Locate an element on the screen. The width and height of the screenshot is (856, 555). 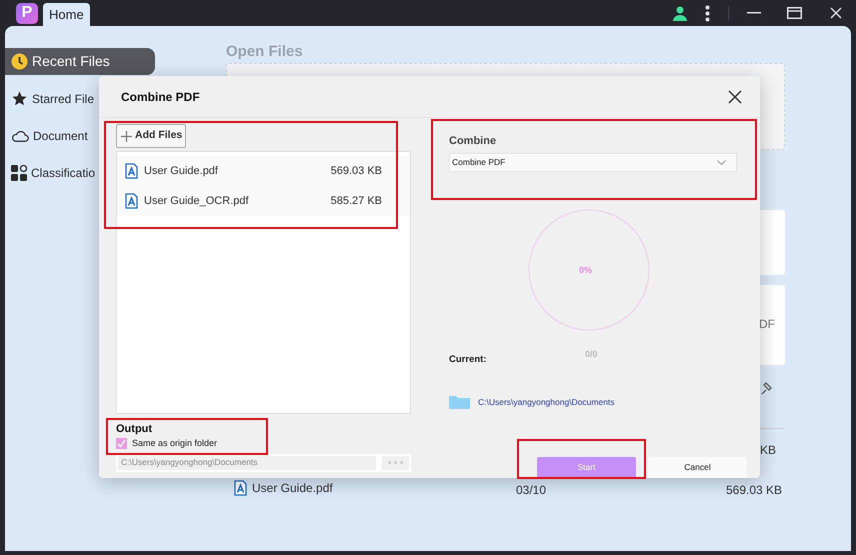
mode-dropdown: Combine PDF is located at coordinates (593, 162).